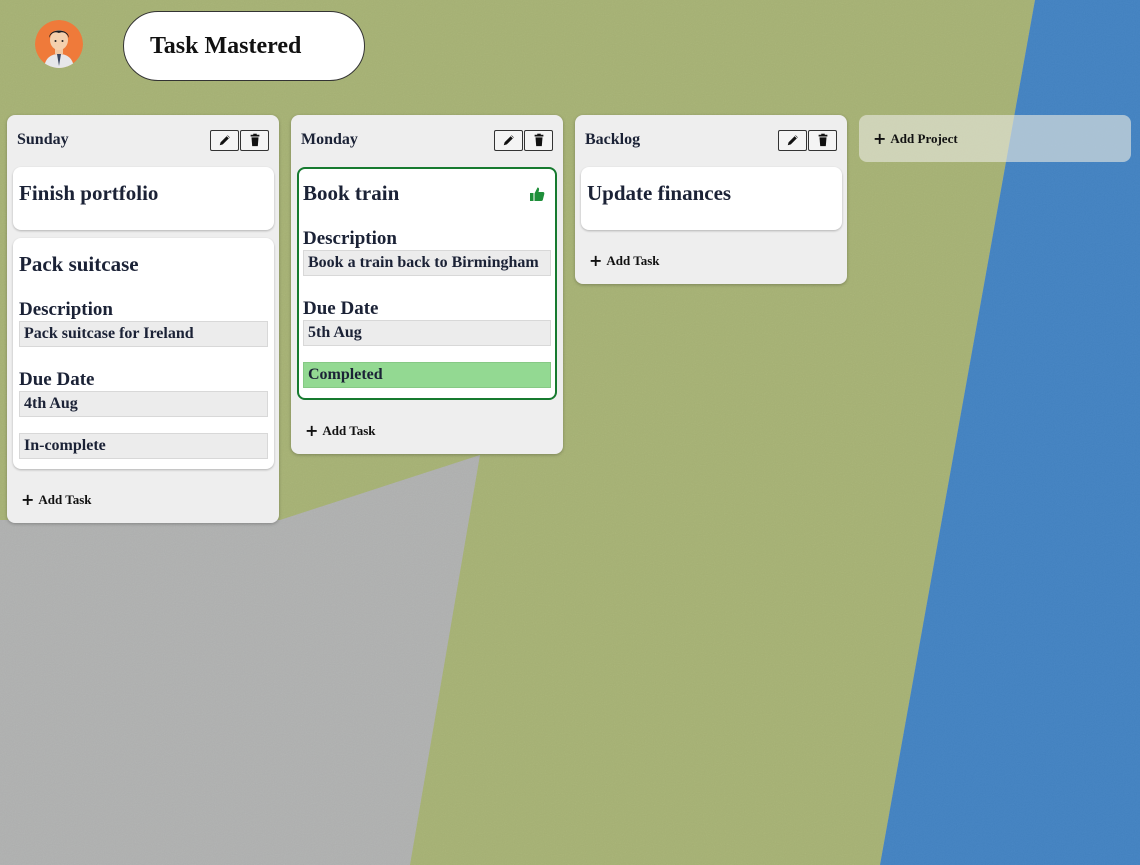  Describe the element at coordinates (79, 264) in the screenshot. I see `task-title: Pack suitcase` at that location.